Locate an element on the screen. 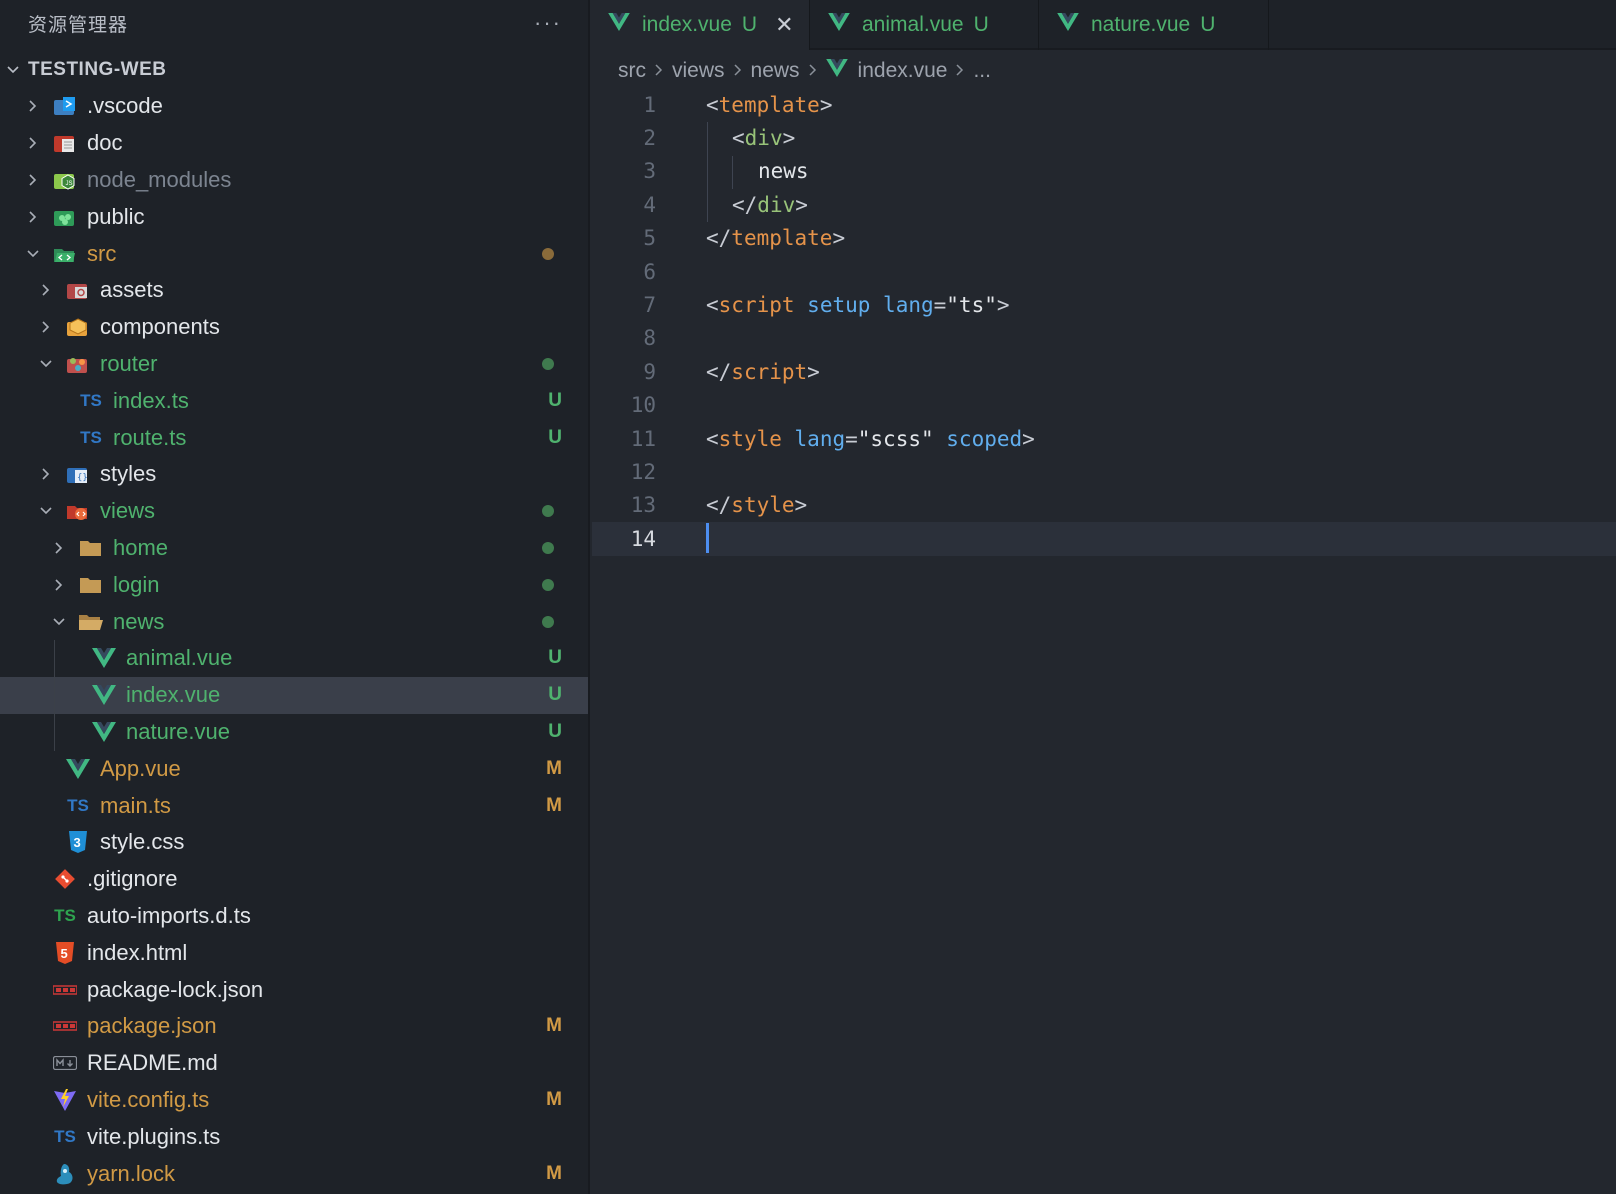  tree-item-app-vue: App.vue M is located at coordinates (294, 768).